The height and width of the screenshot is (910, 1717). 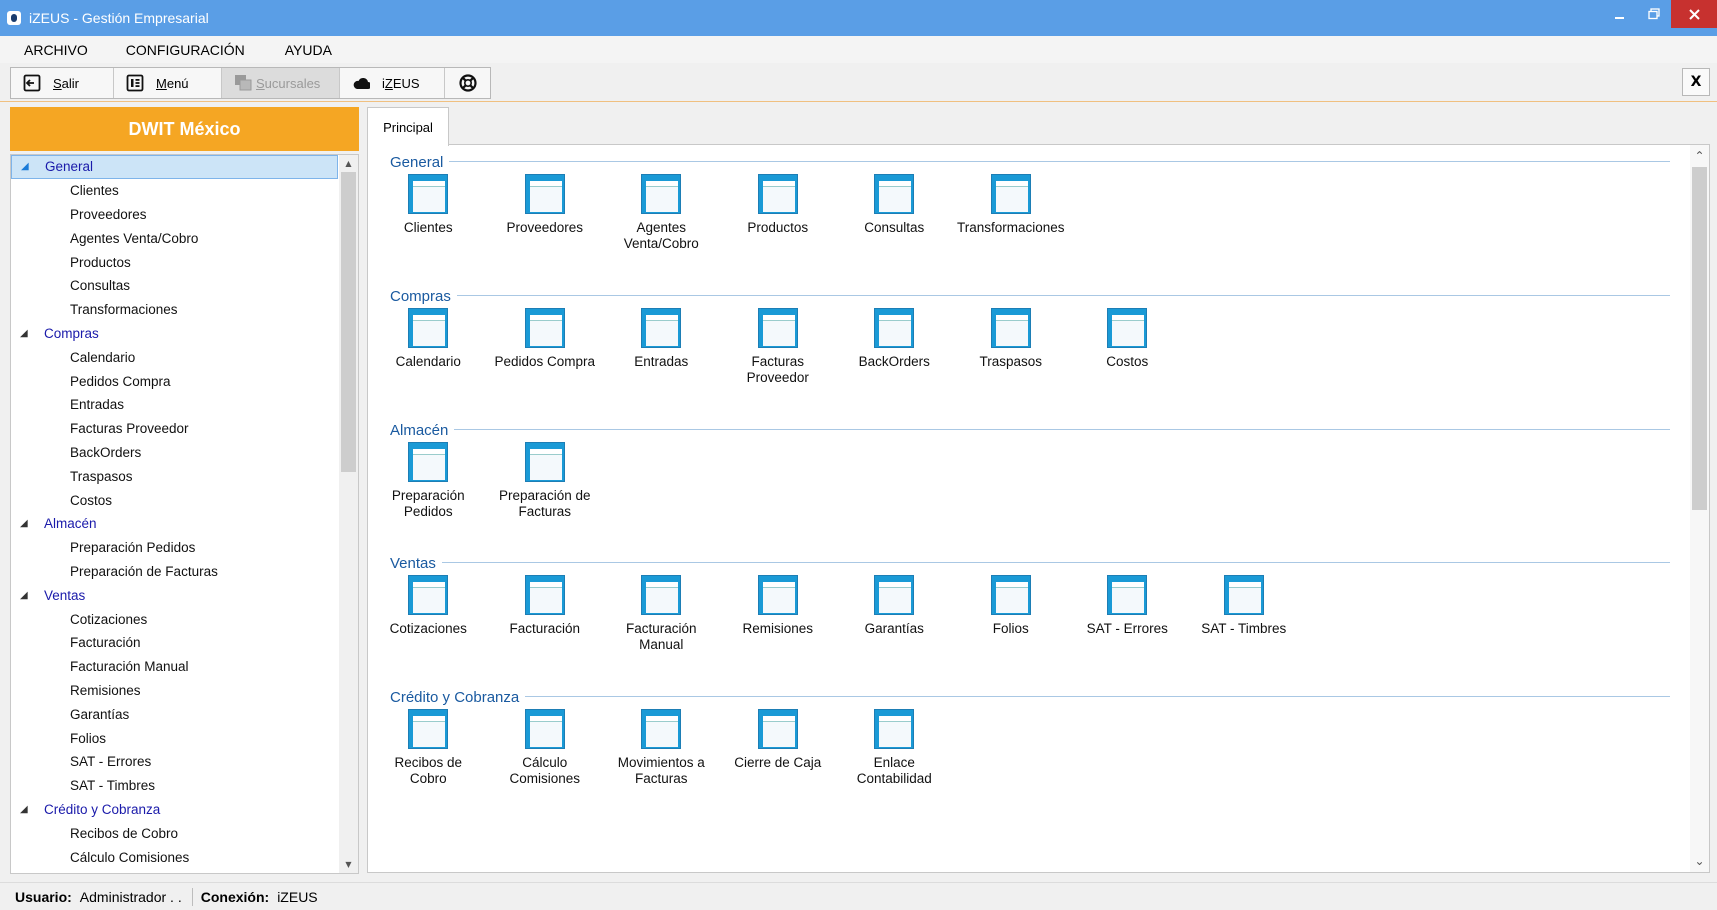 What do you see at coordinates (778, 361) in the screenshot?
I see `launcher-label-line: Facturas` at bounding box center [778, 361].